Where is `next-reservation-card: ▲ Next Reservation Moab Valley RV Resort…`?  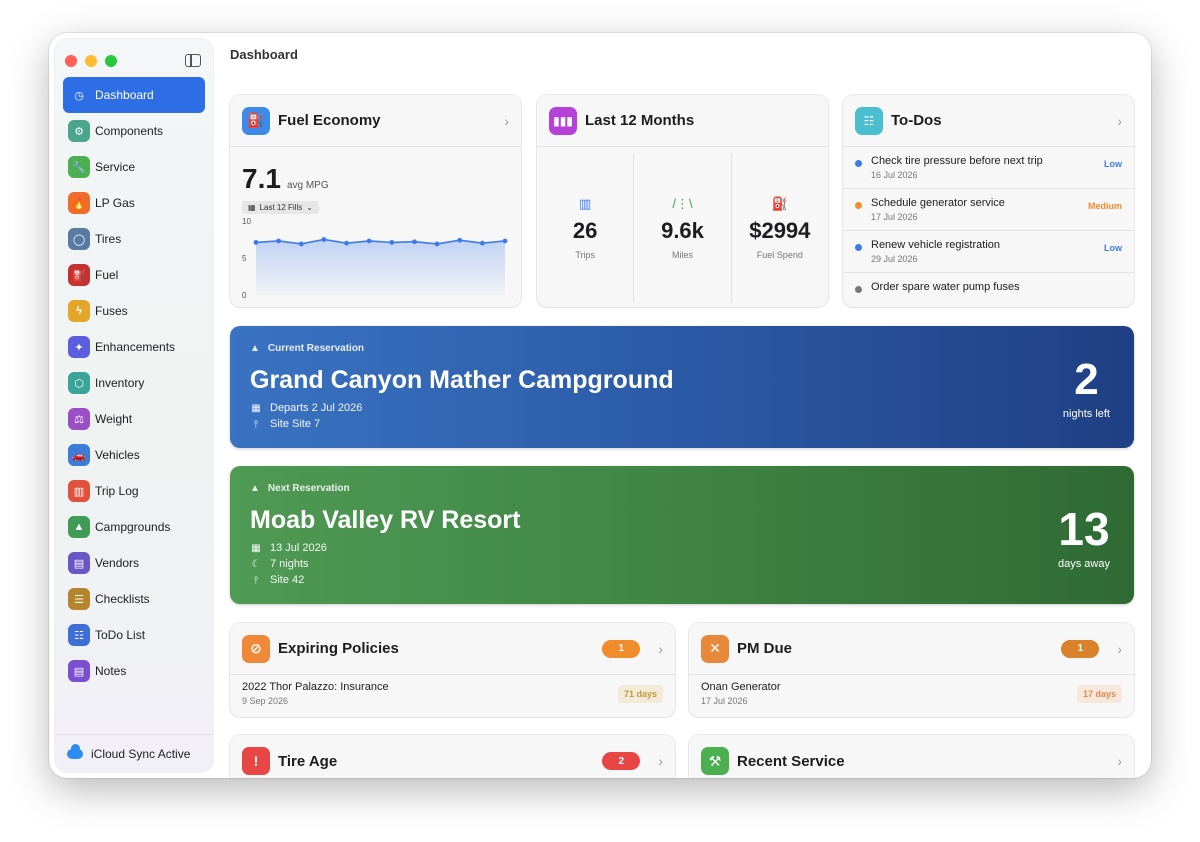 next-reservation-card: ▲ Next Reservation Moab Valley RV Resort… is located at coordinates (682, 535).